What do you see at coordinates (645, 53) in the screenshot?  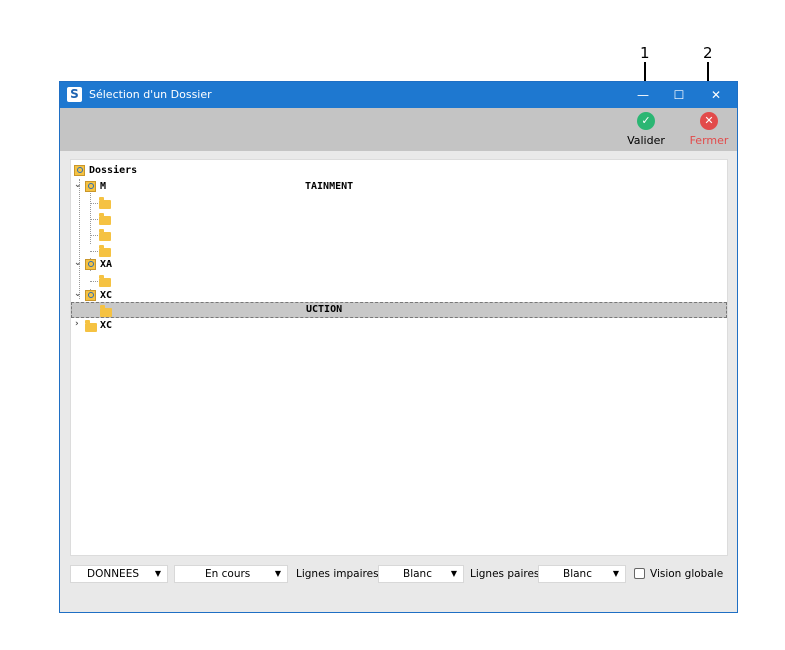 I see `annotation-1: 1` at bounding box center [645, 53].